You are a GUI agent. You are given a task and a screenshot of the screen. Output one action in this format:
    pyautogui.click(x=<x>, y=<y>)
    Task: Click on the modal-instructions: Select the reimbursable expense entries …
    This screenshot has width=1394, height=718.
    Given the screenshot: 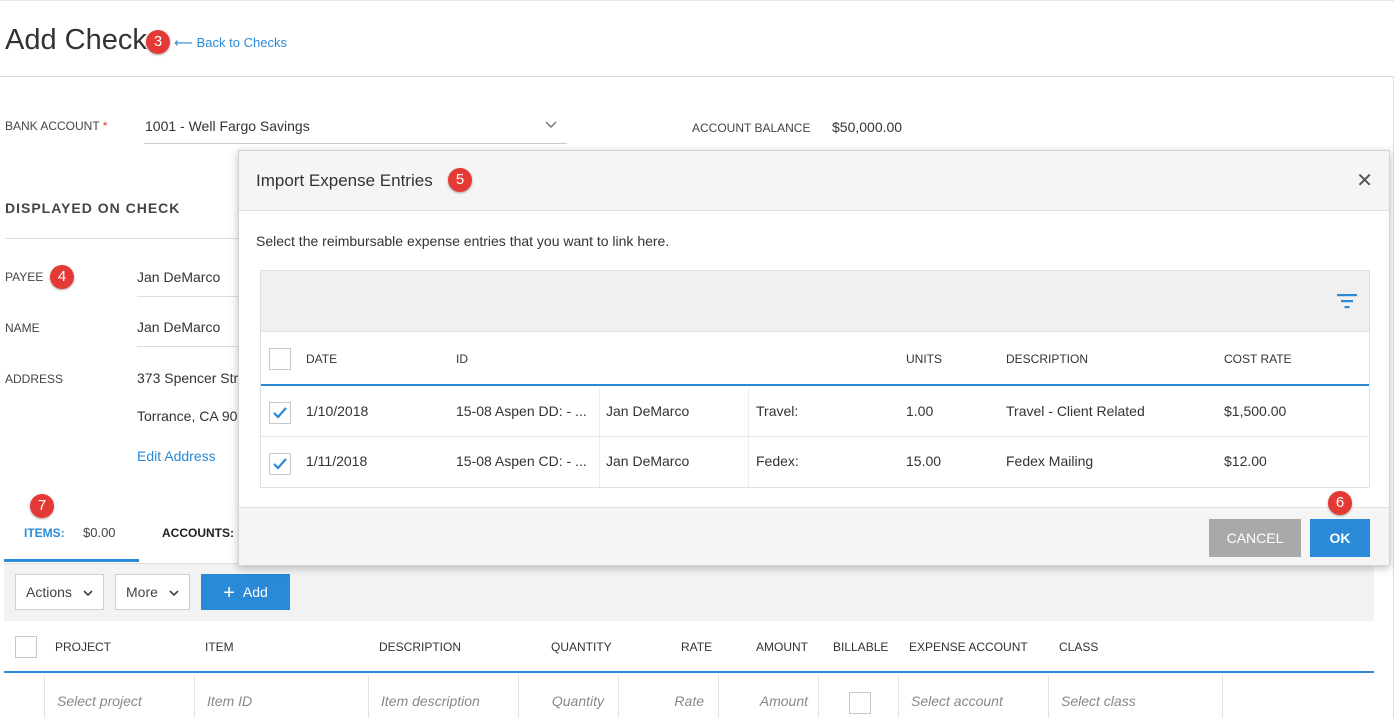 What is the action you would take?
    pyautogui.click(x=463, y=241)
    